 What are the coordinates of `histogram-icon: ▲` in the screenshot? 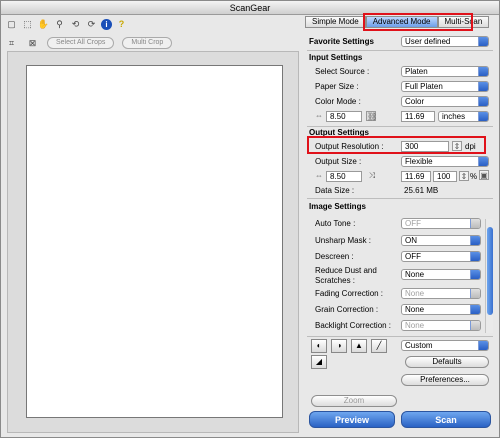 It's located at (359, 346).